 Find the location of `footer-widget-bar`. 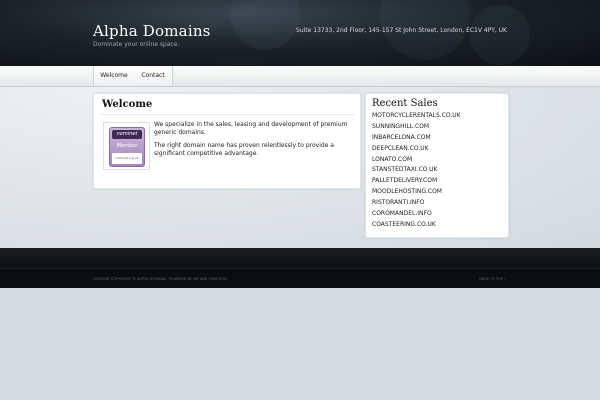

footer-widget-bar is located at coordinates (300, 258).